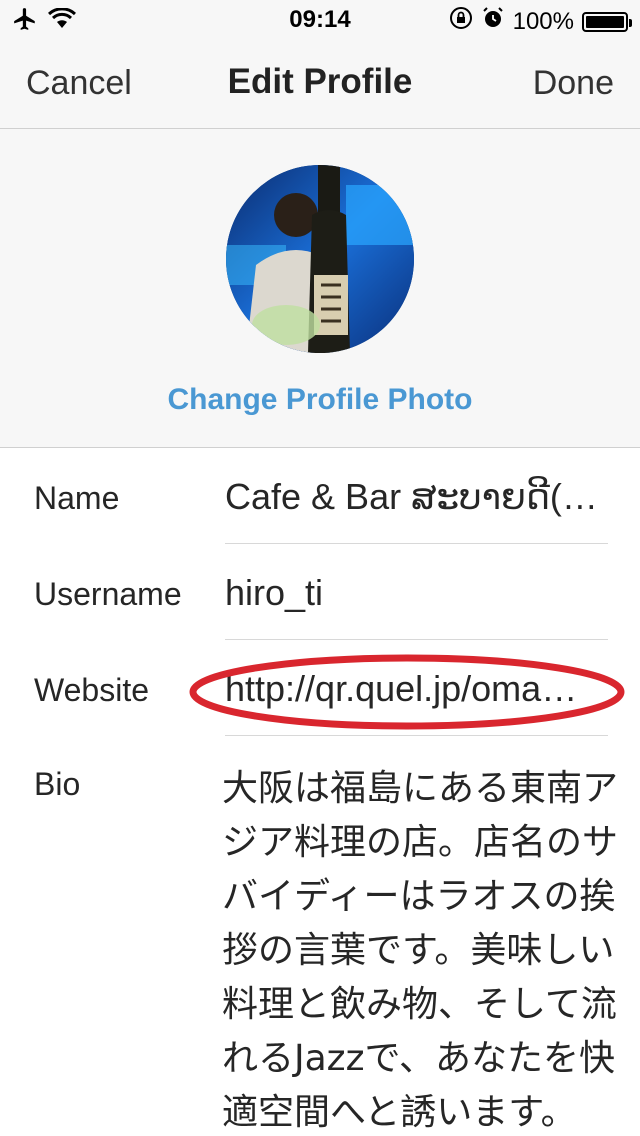  I want to click on website-label: Website, so click(92, 690).